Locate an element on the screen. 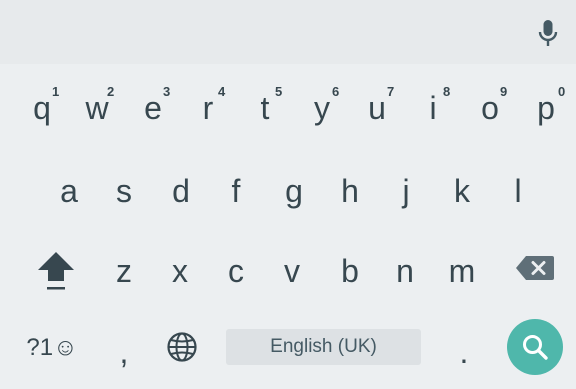 This screenshot has height=389, width=576. key-label: j is located at coordinates (406, 191).